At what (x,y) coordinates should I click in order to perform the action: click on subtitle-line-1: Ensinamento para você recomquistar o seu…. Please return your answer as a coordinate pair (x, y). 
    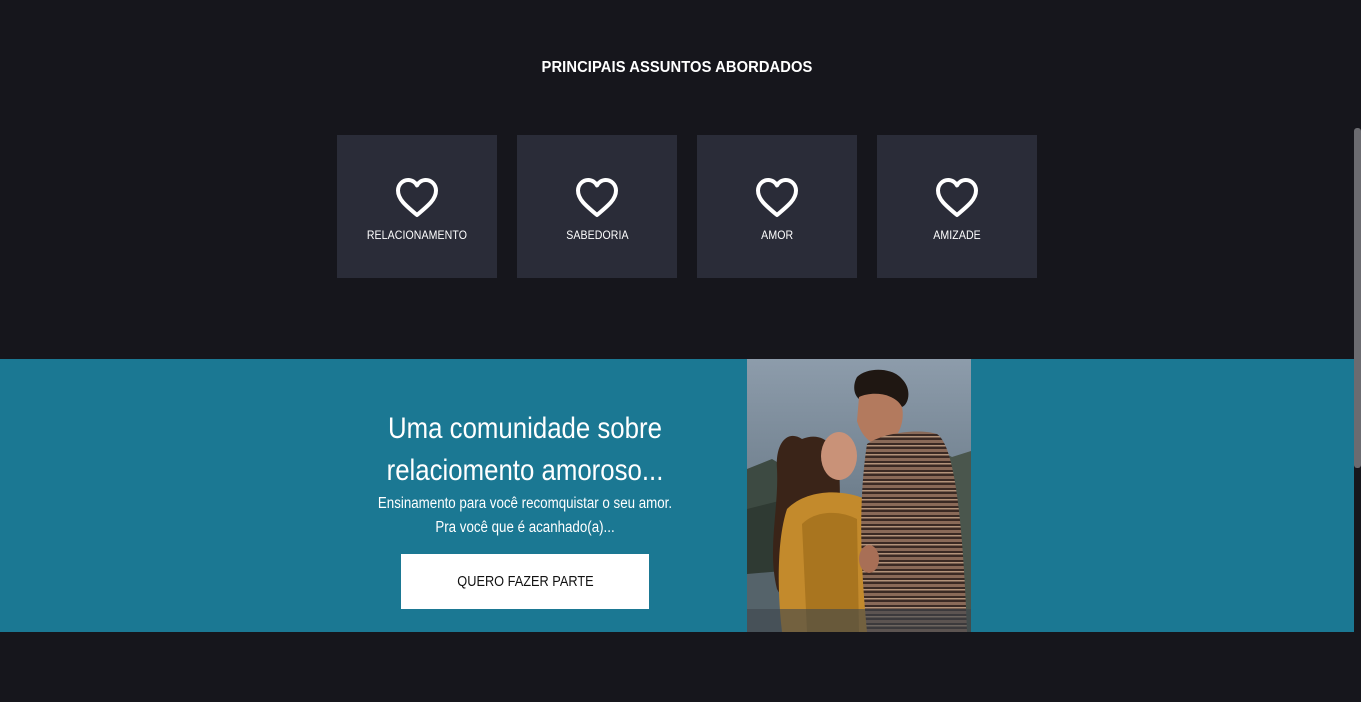
    Looking at the image, I should click on (525, 503).